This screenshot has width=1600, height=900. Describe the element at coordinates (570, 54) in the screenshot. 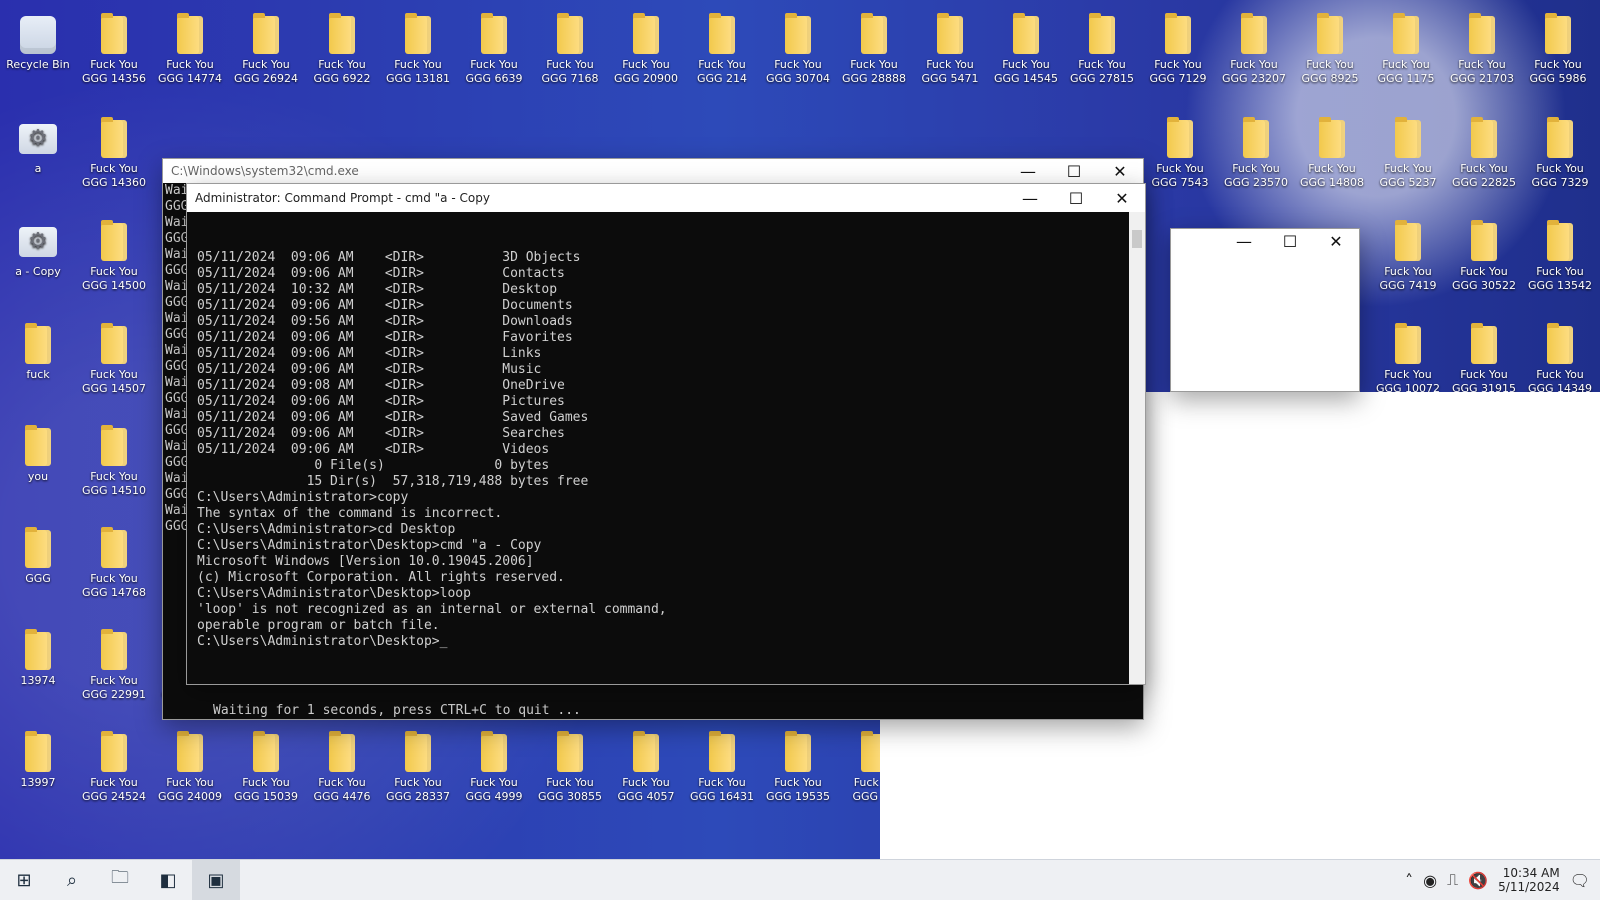

I see `desktop-icon: Fuck You GGG 7168` at that location.